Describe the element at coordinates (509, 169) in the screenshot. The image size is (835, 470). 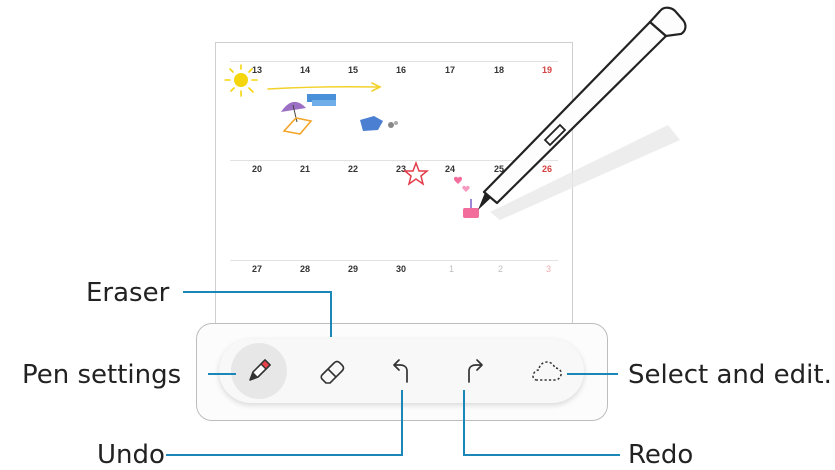
I see `day-cell: 25` at that location.